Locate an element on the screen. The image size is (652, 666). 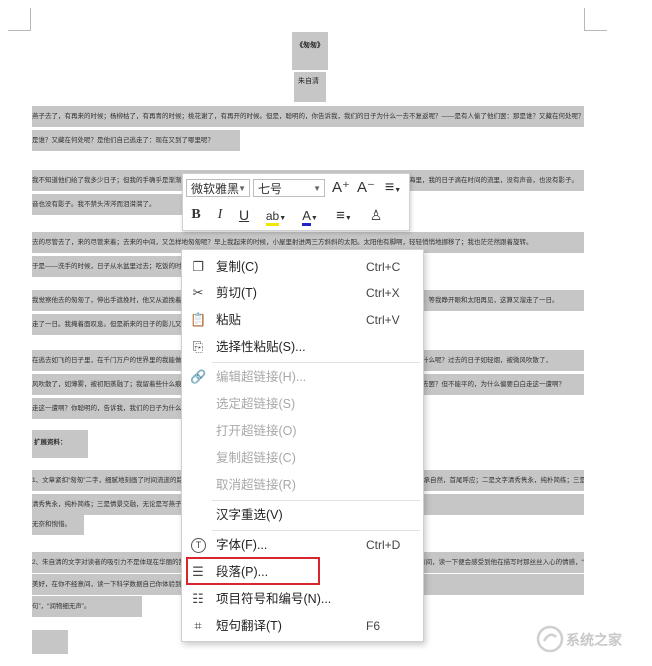
menu-item-shortcut: Ctrl+C is located at coordinates (383, 267).